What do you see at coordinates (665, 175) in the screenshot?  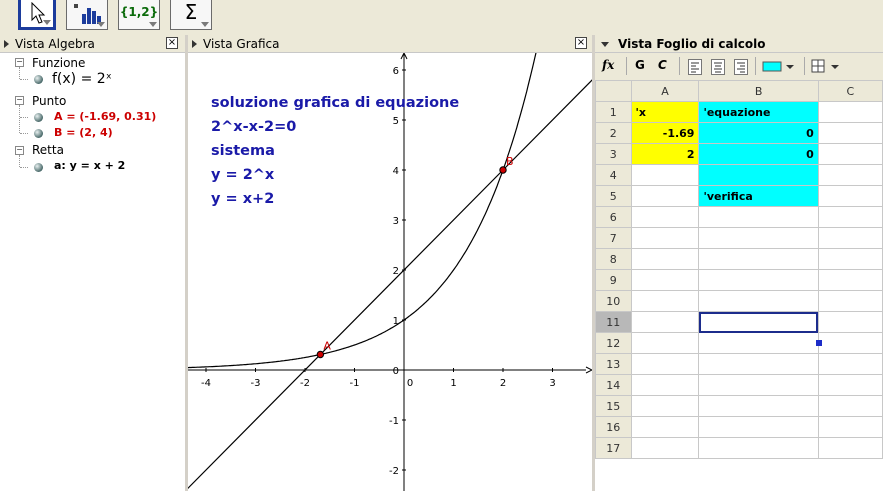 I see `cell-A4` at bounding box center [665, 175].